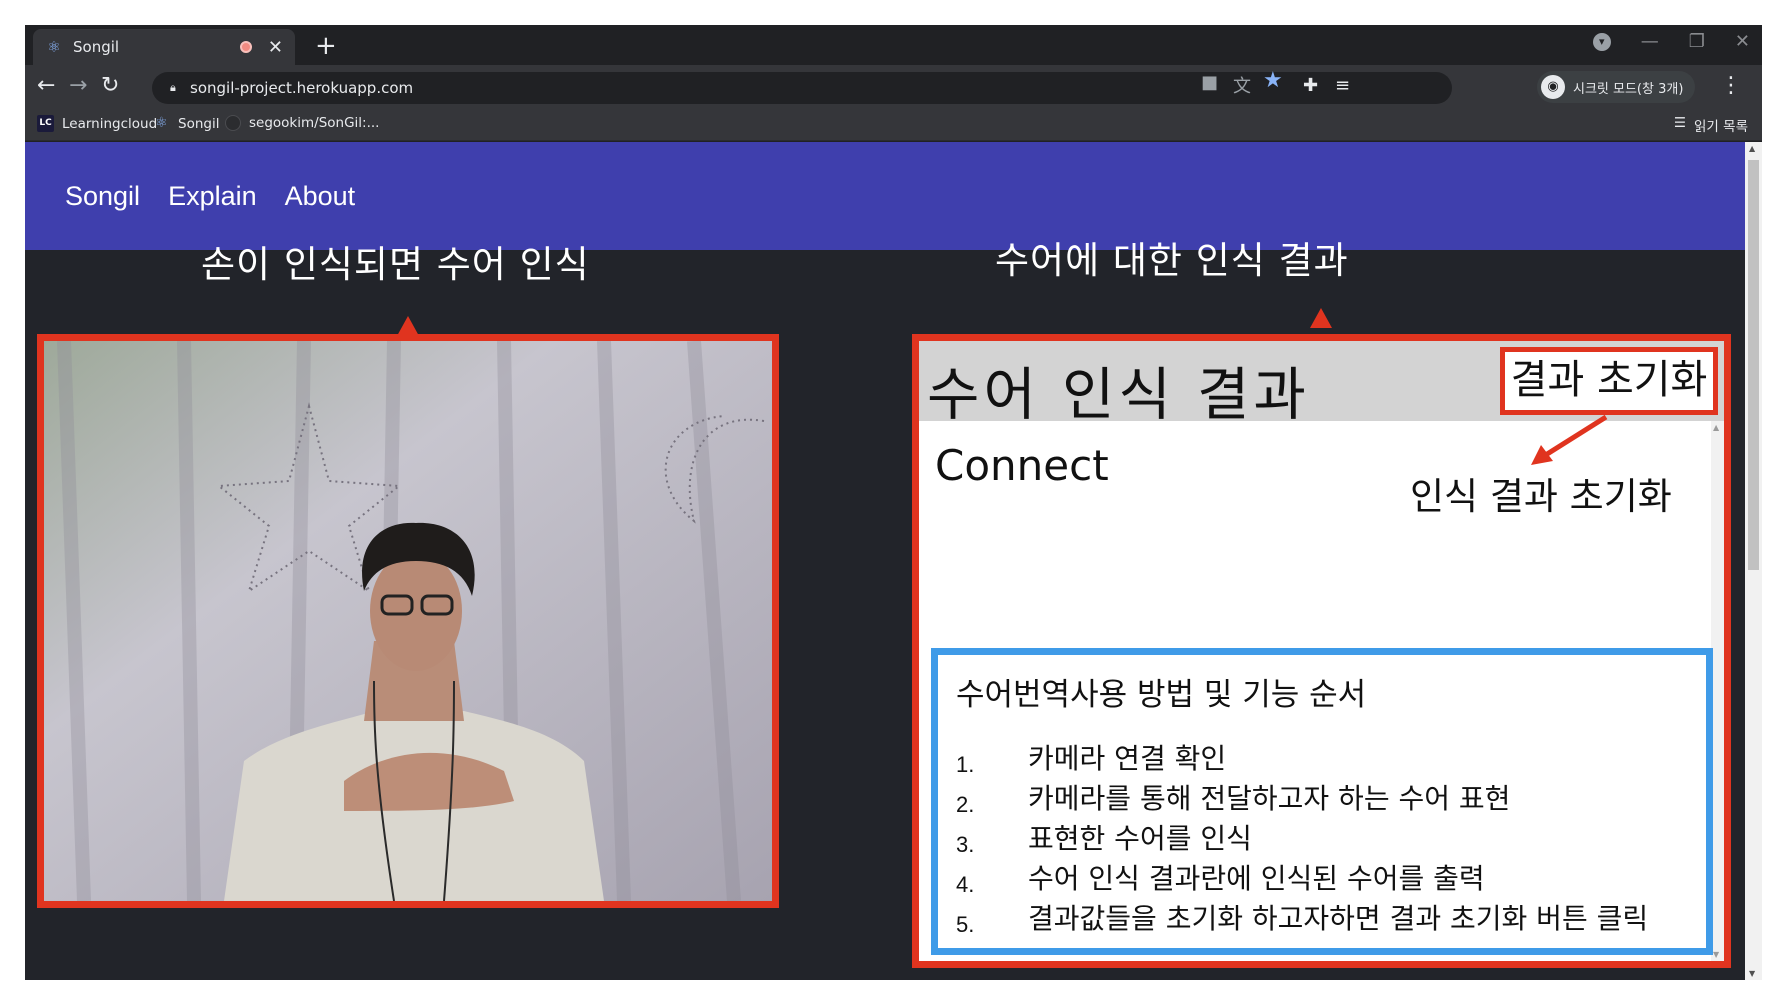  What do you see at coordinates (1273, 80) in the screenshot?
I see `bookmark-star-icon: ★` at bounding box center [1273, 80].